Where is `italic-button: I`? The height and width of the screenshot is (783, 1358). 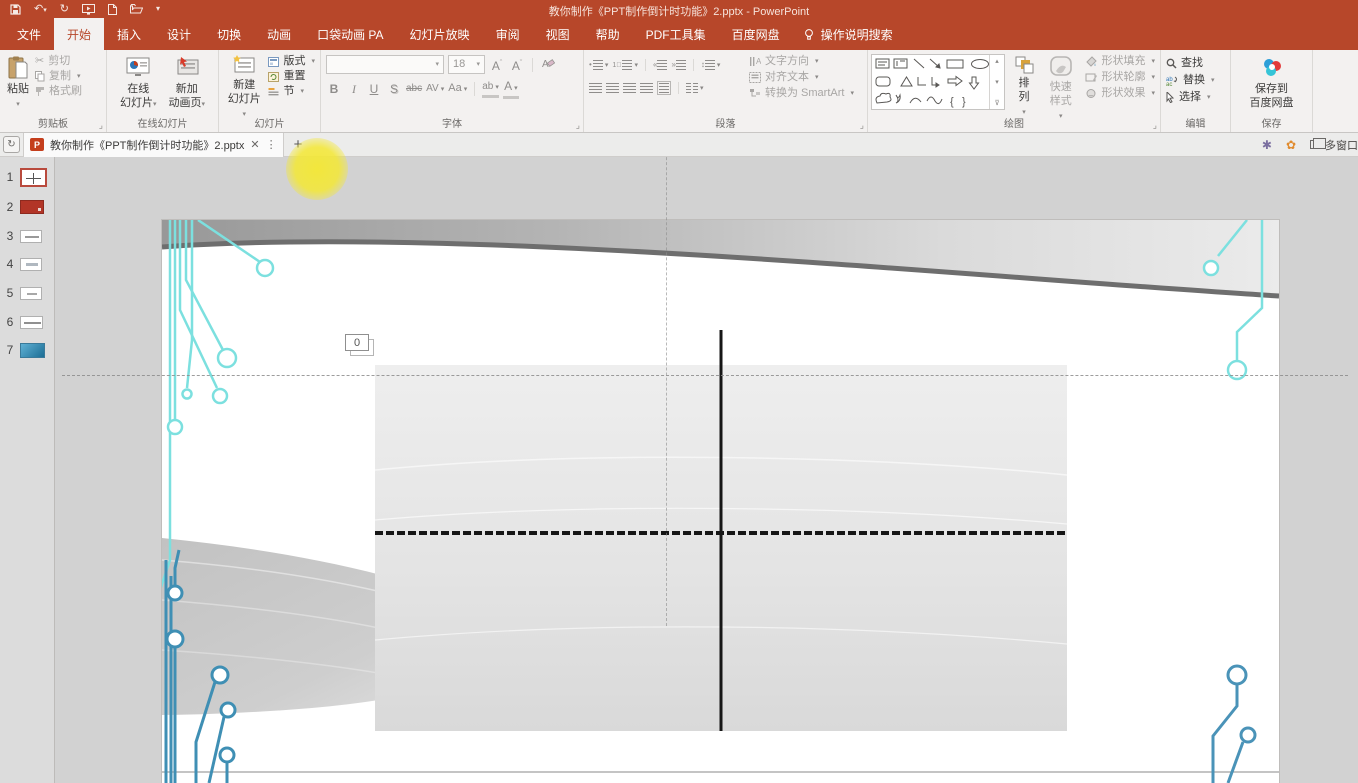
italic-button: I is located at coordinates (354, 89).